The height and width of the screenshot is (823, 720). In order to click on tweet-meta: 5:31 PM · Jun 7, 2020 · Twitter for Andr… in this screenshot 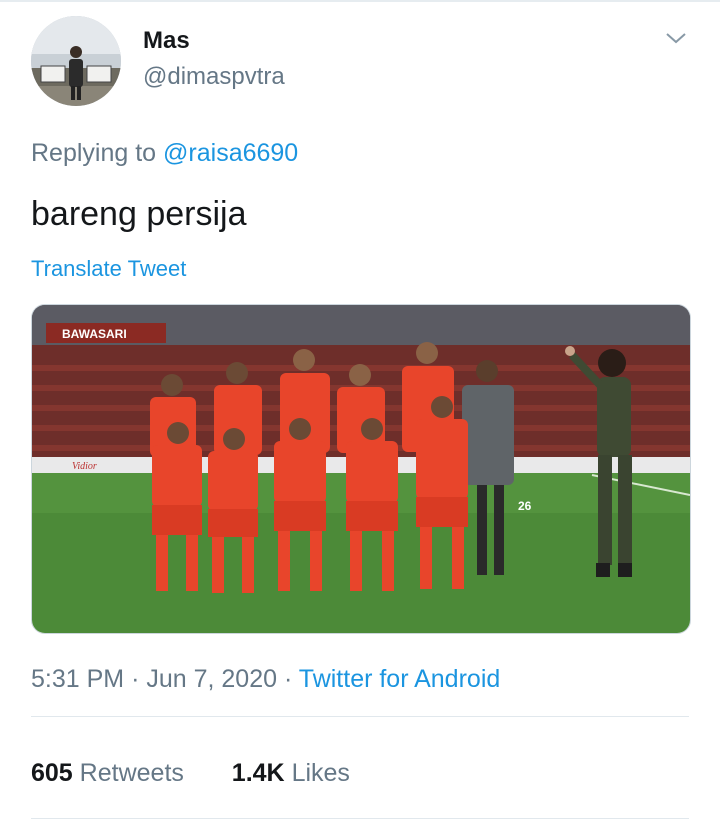, I will do `click(265, 679)`.